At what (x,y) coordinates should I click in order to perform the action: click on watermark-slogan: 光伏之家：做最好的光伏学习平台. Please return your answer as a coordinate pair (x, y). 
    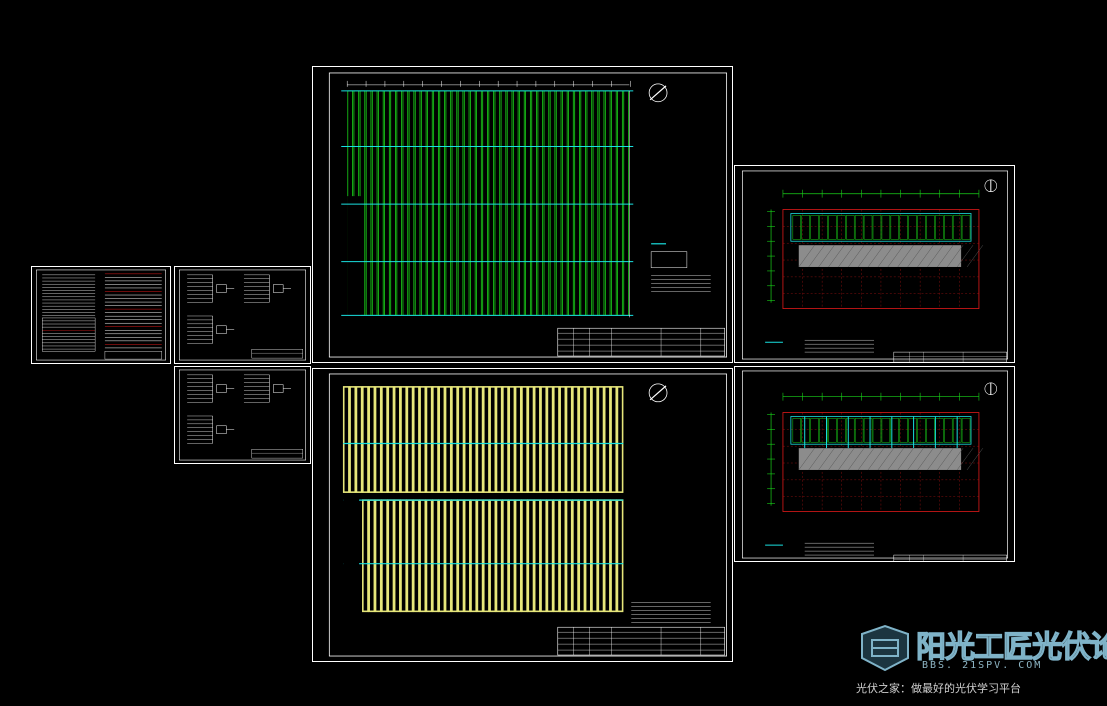
    Looking at the image, I should click on (938, 688).